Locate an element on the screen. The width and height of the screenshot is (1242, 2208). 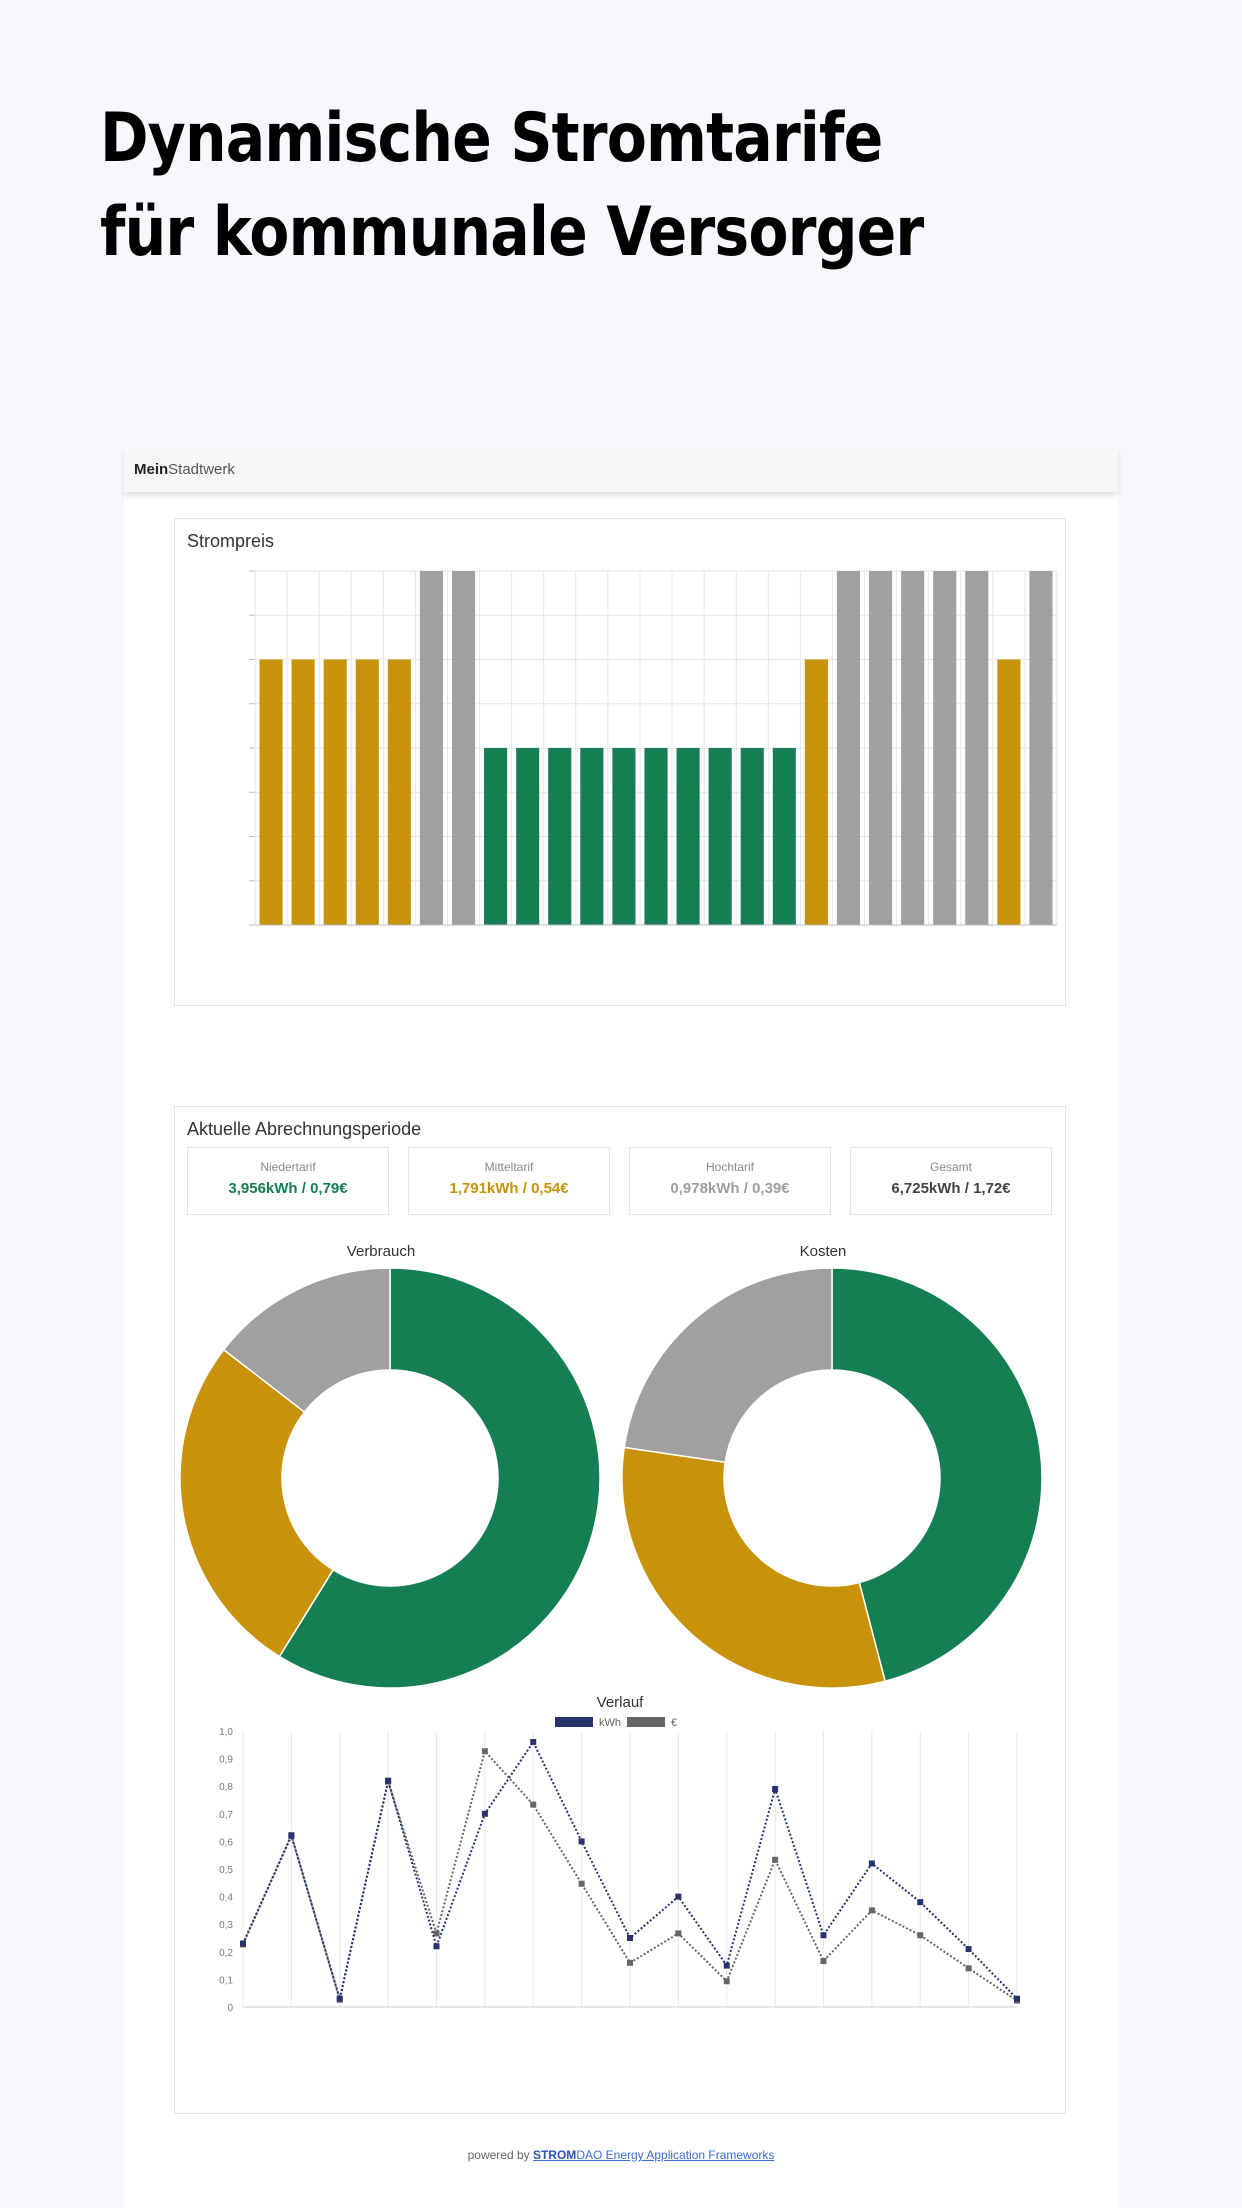
donut-consumption-chart is located at coordinates (390, 1478).